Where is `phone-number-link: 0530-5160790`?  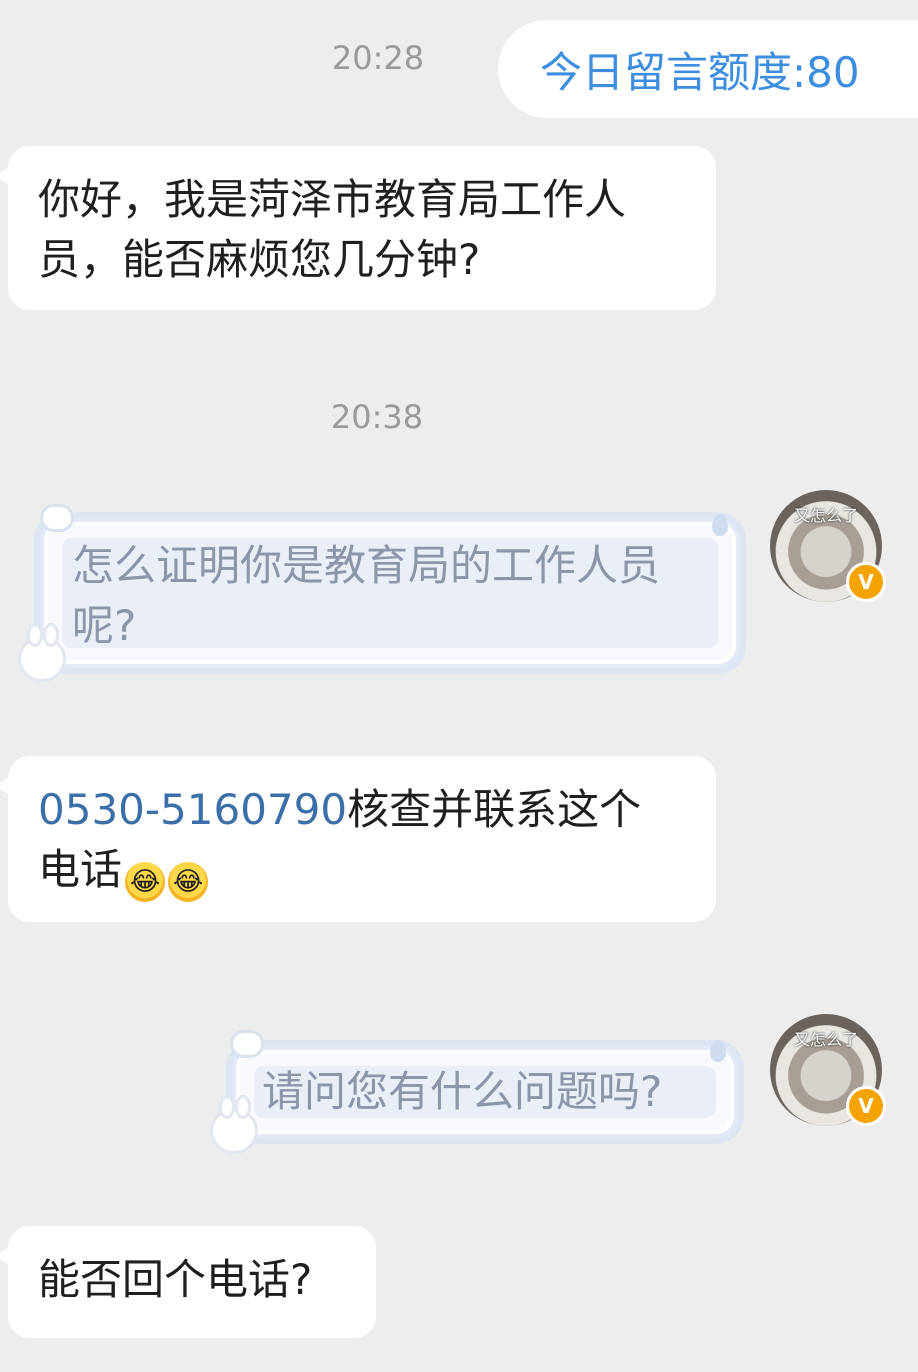 phone-number-link: 0530-5160790 is located at coordinates (192, 809).